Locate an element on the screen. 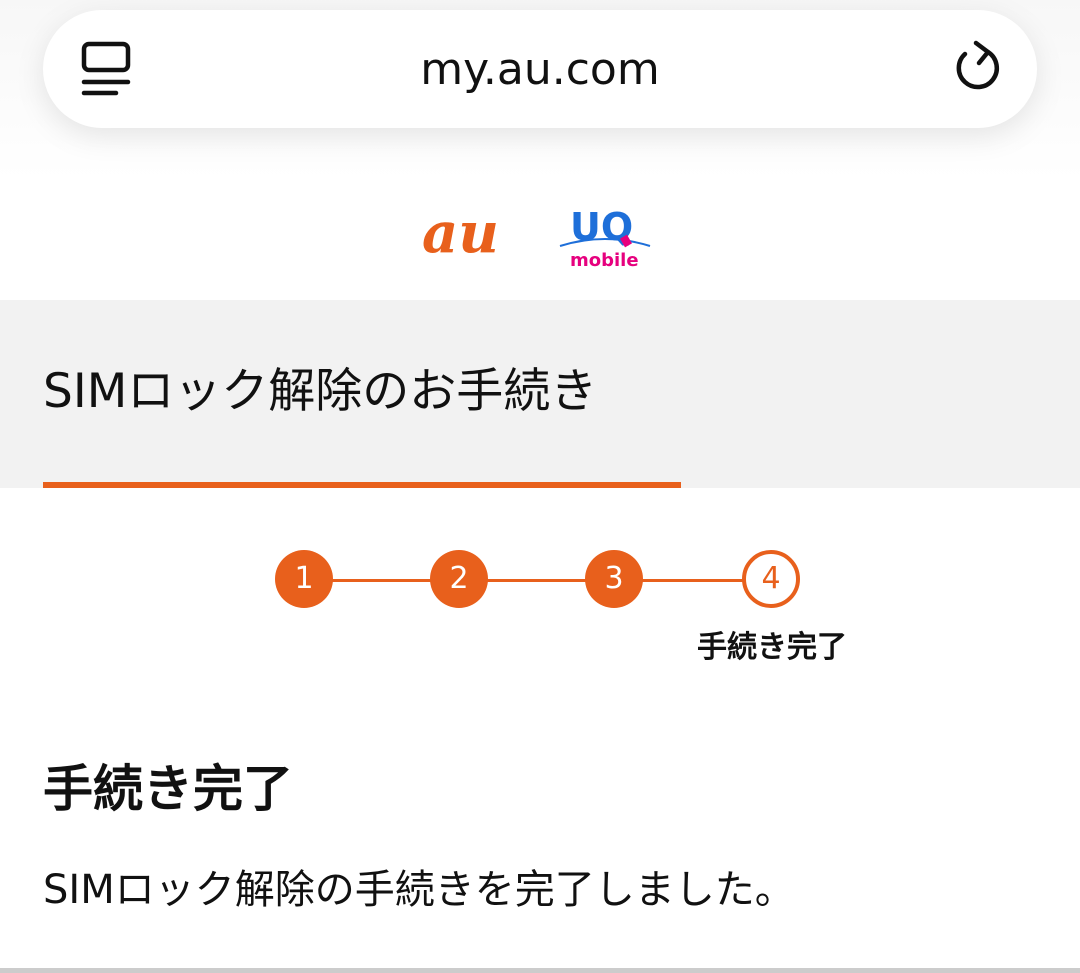  bottom-divider is located at coordinates (540, 970).